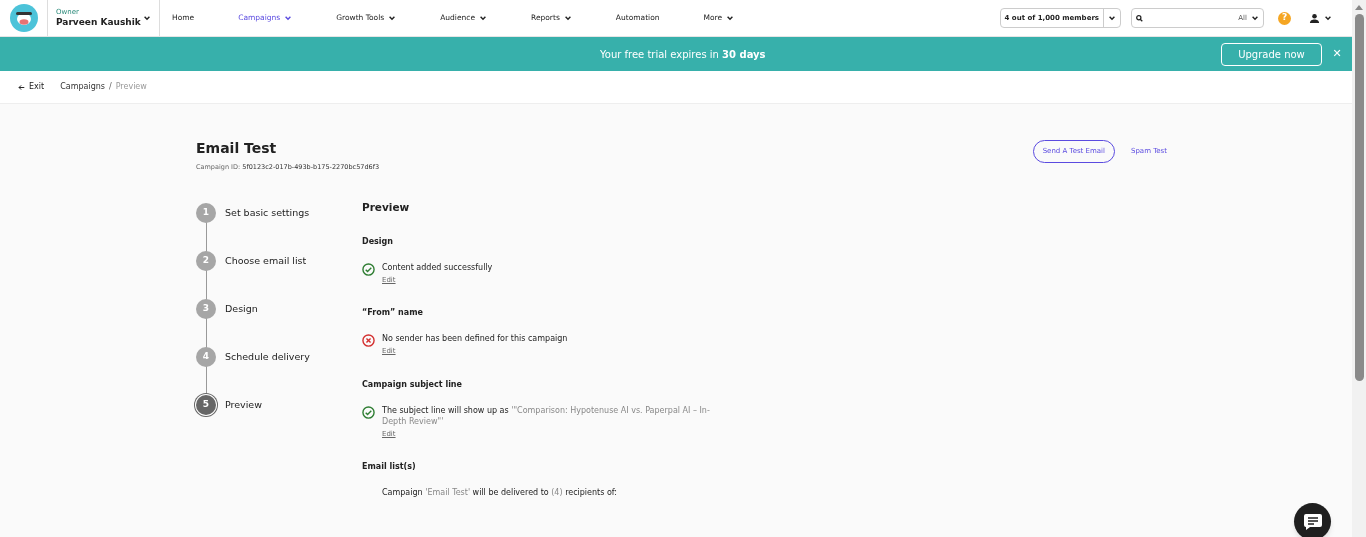 The height and width of the screenshot is (537, 1366). I want to click on status-message: The subject line will show up as '"Comparison: Hypotenuse AI vs. Paperpal AI – In-Depth Review"', so click(546, 415).